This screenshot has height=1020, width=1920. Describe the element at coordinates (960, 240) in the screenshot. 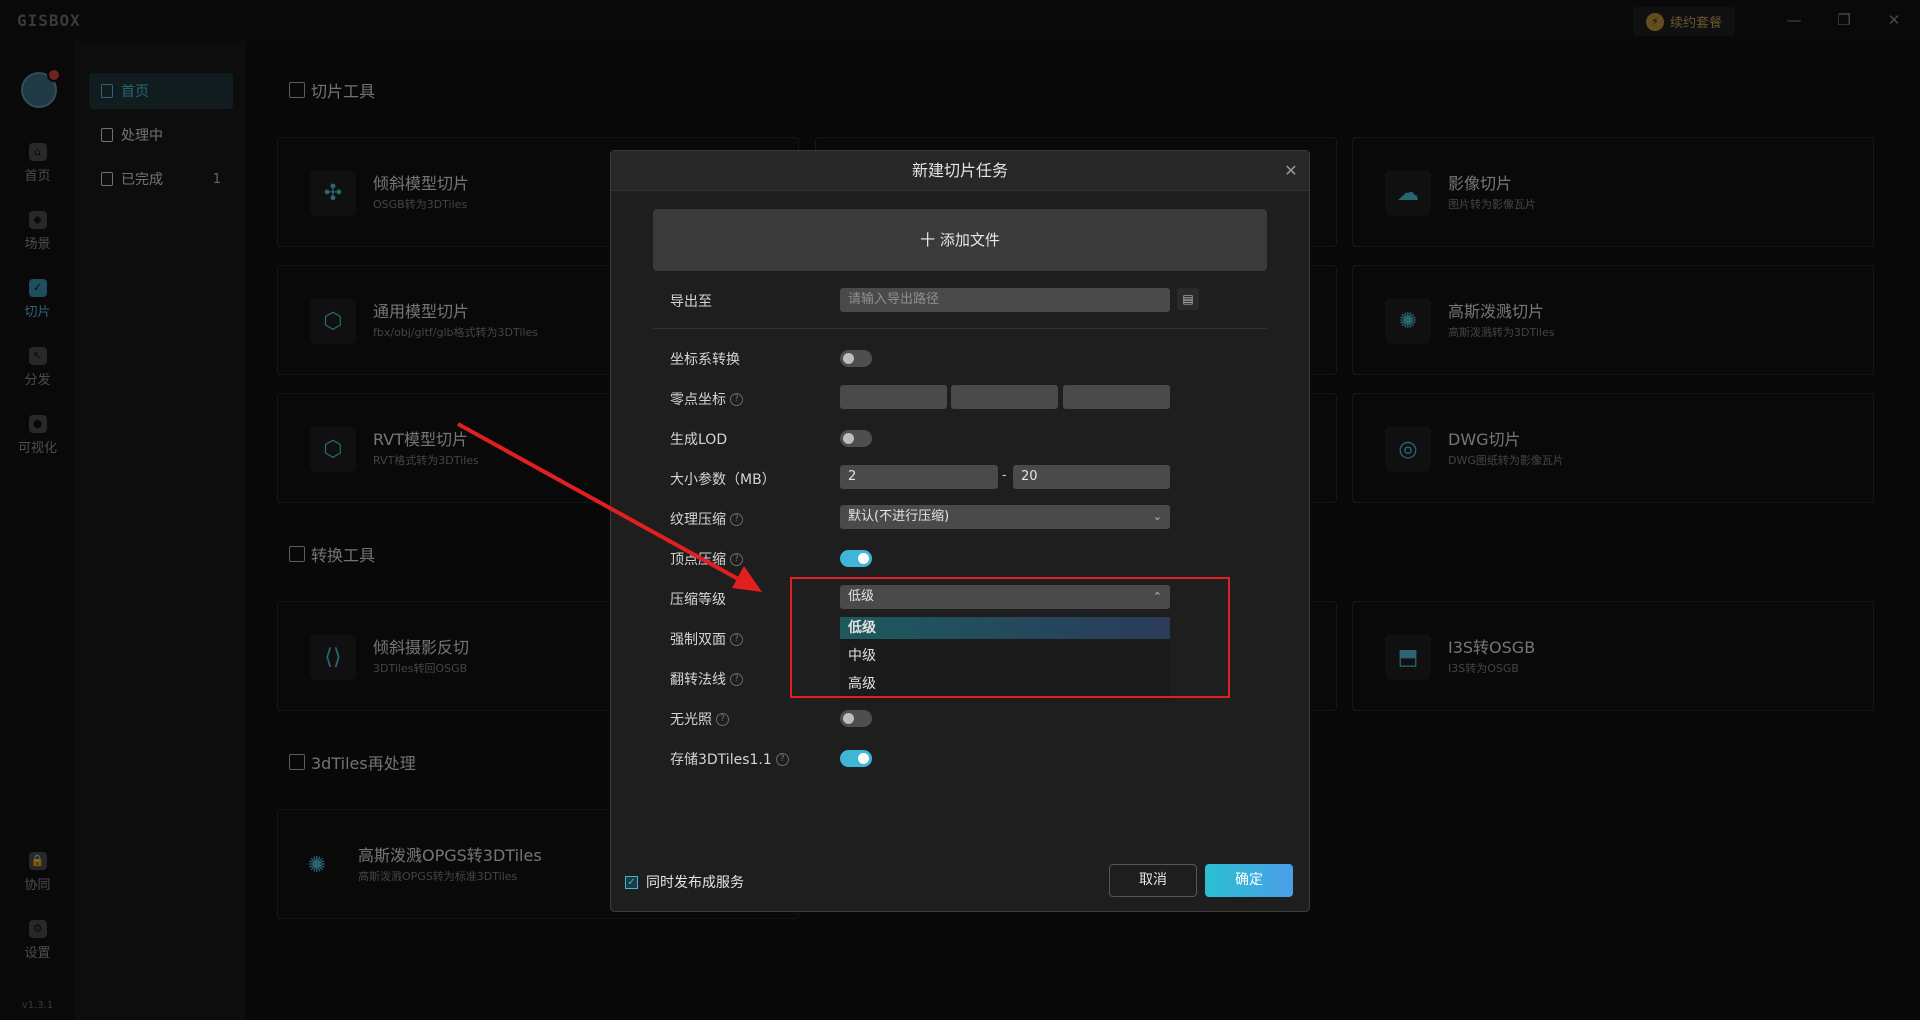

I see `add-file-button: 十 添加文件` at that location.